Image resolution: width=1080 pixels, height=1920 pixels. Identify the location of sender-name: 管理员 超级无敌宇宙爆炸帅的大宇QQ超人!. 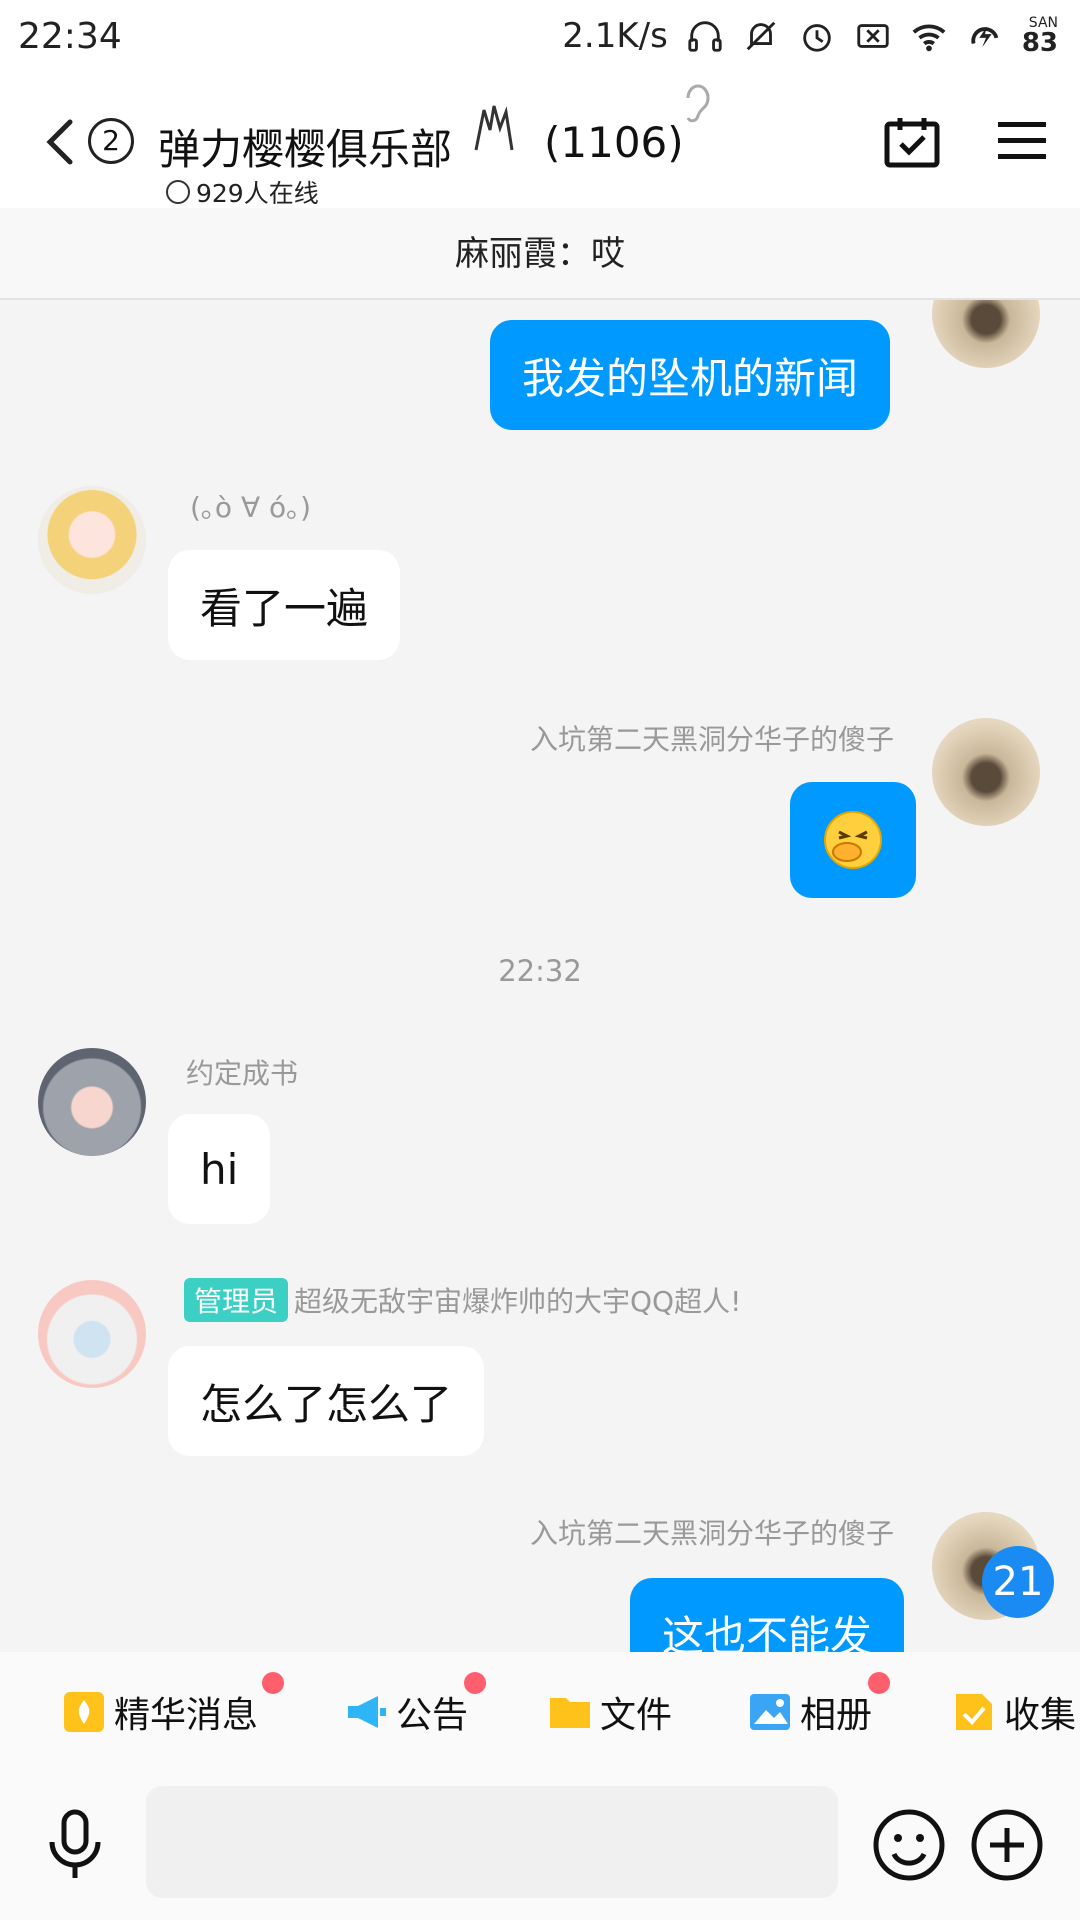
(462, 1300).